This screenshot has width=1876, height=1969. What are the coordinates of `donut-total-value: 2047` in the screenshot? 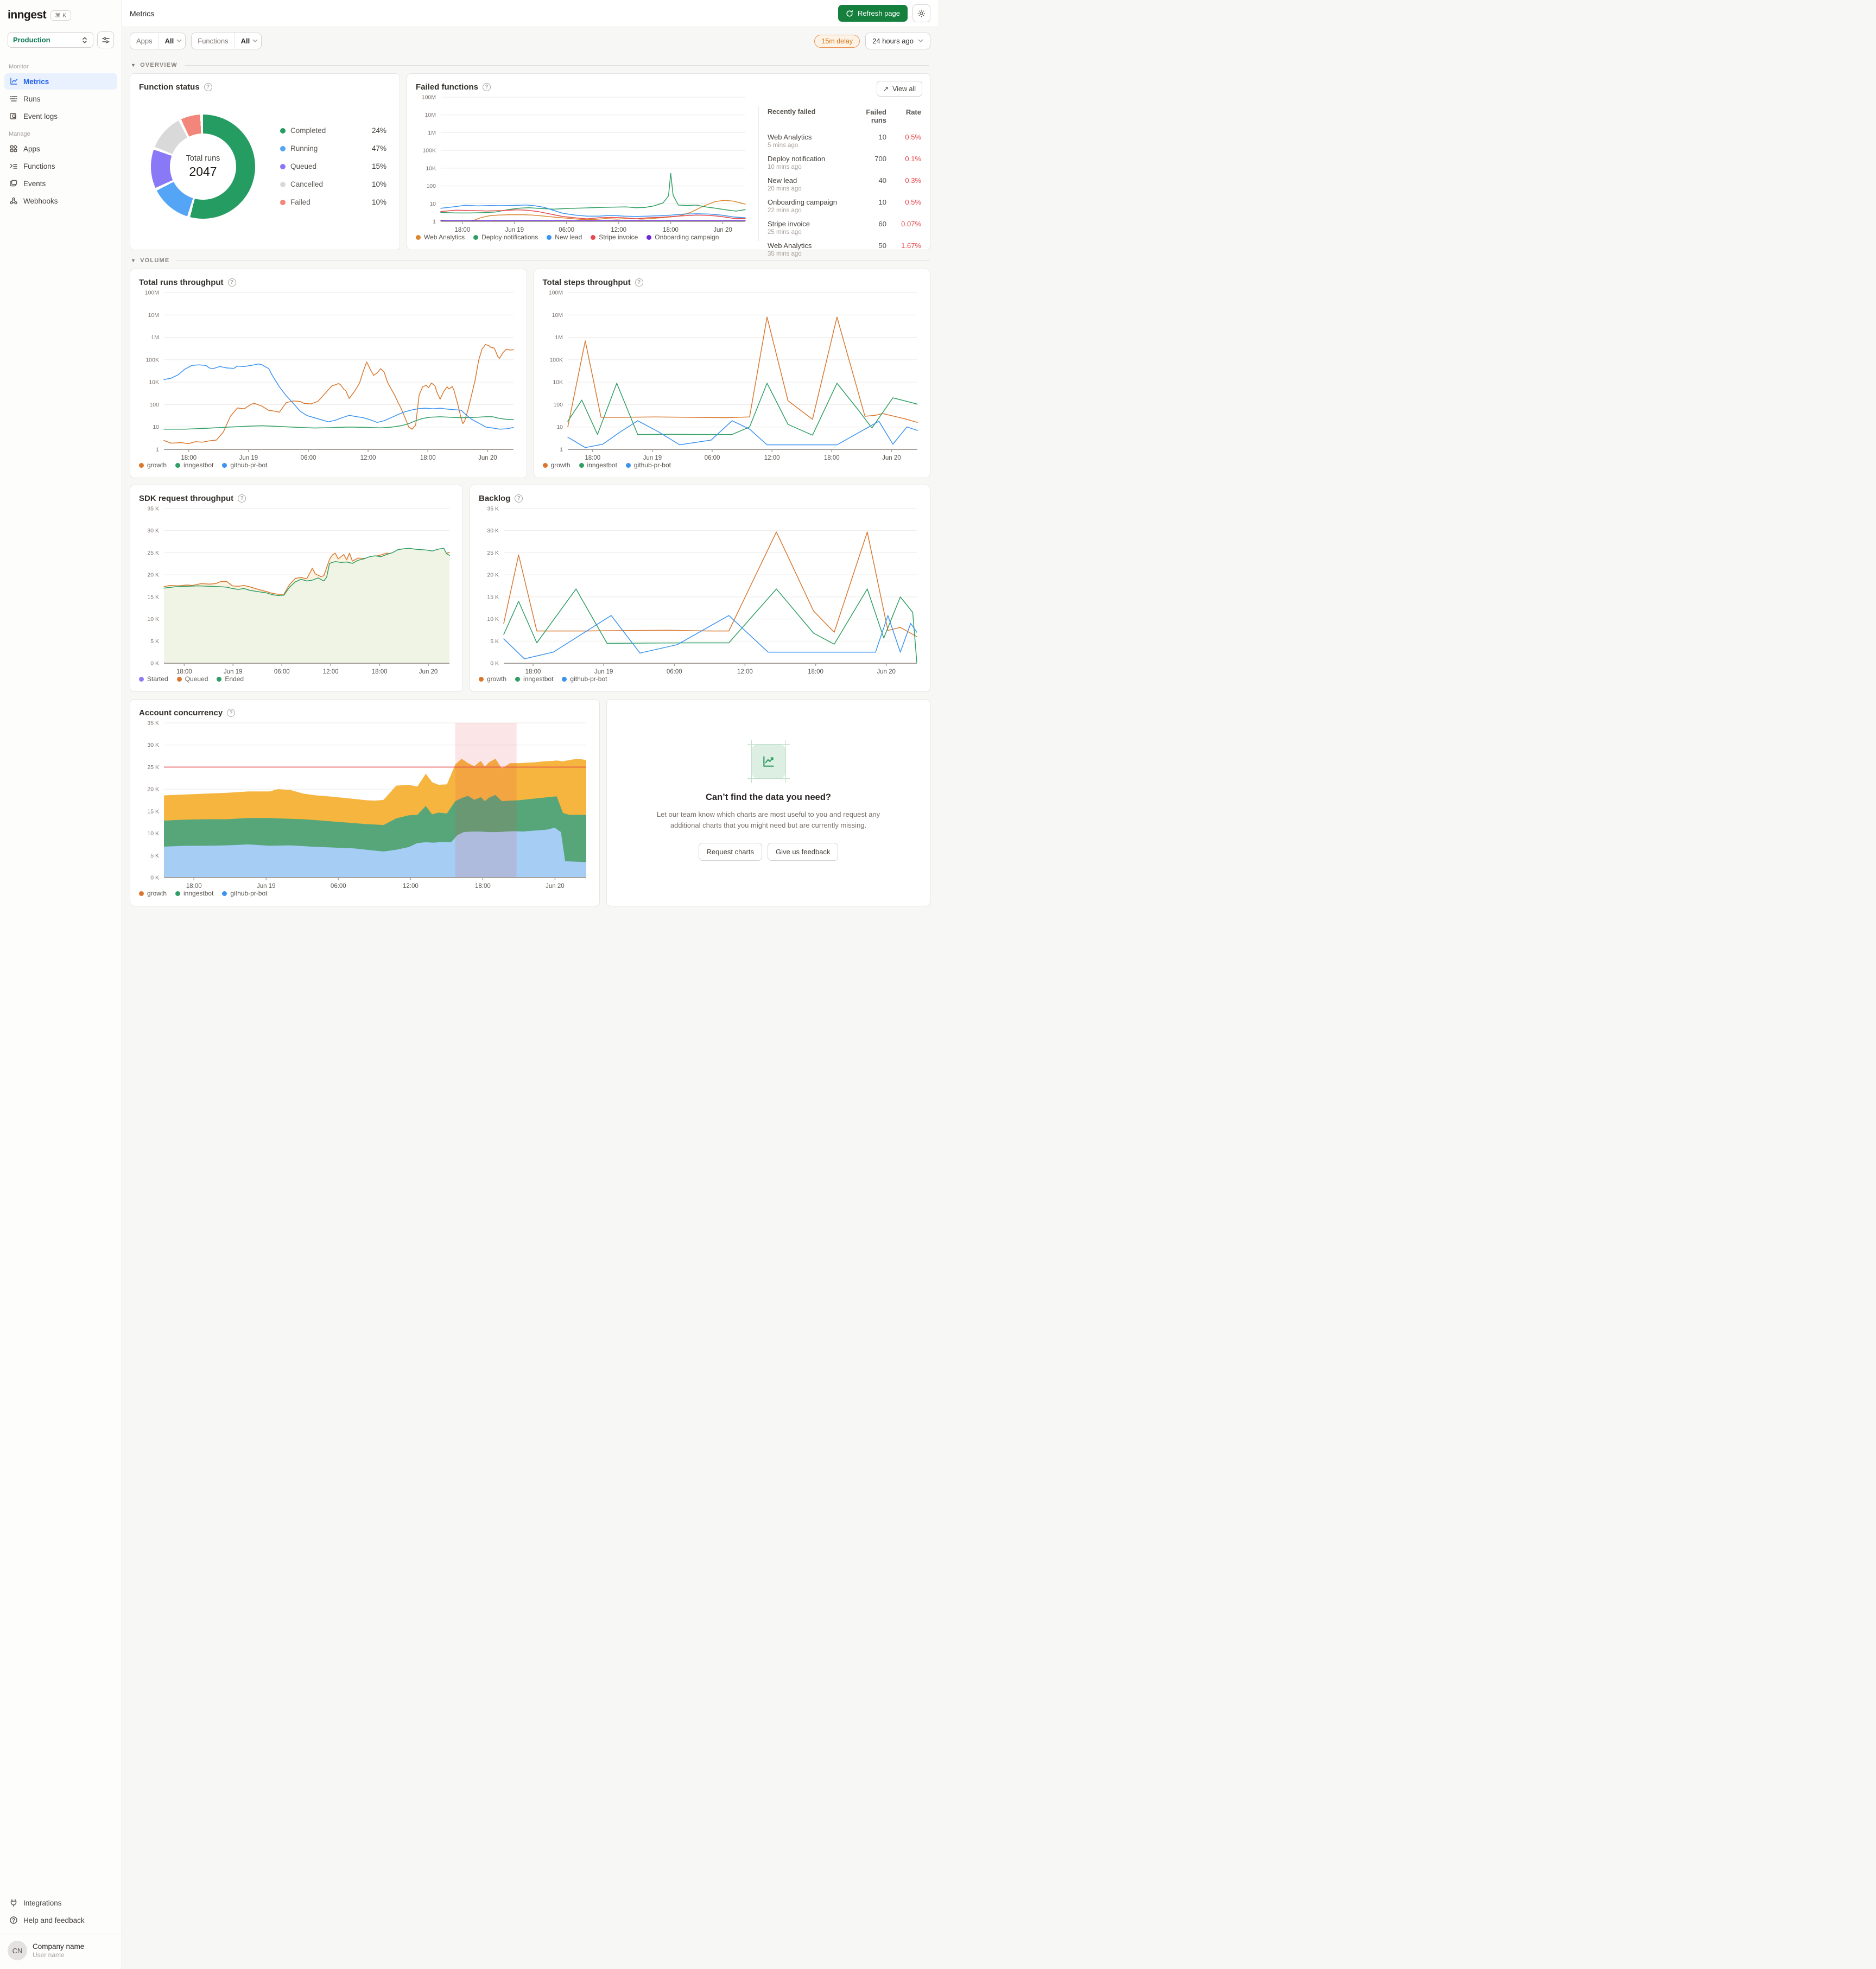 It's located at (203, 171).